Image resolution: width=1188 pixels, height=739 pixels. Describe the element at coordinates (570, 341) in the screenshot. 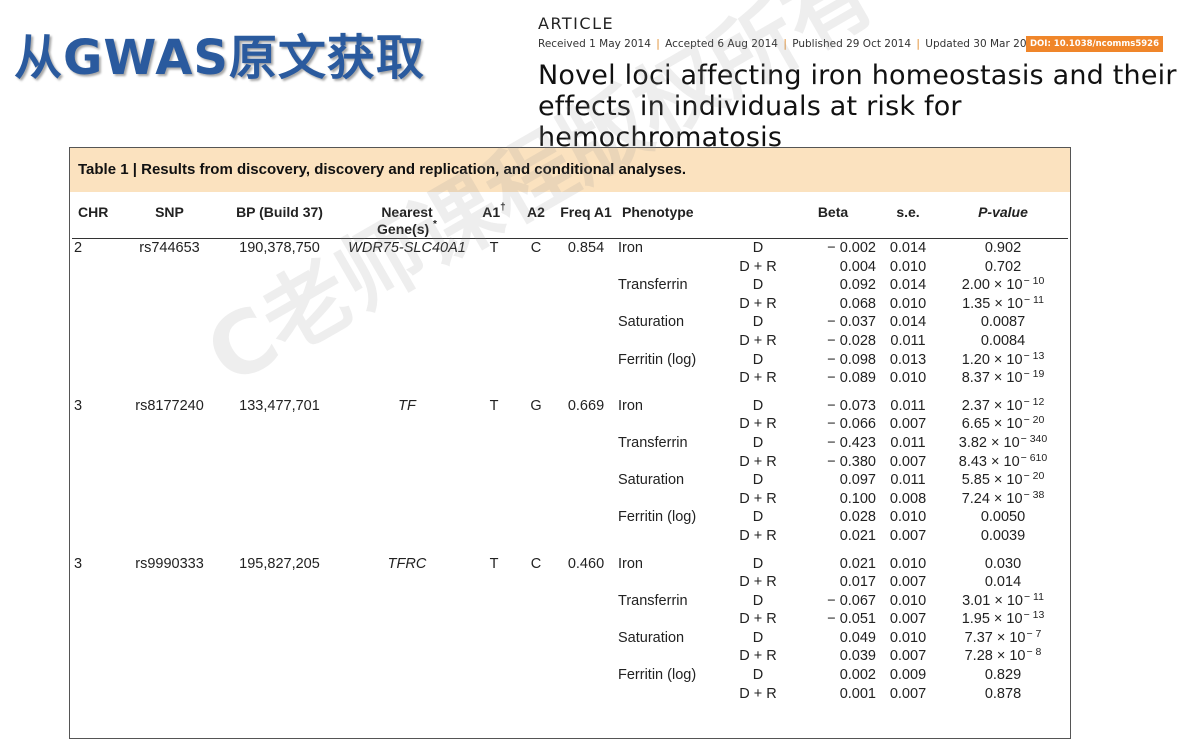

I see `table-row: D + R − 0.028 0.011 0.0084` at that location.